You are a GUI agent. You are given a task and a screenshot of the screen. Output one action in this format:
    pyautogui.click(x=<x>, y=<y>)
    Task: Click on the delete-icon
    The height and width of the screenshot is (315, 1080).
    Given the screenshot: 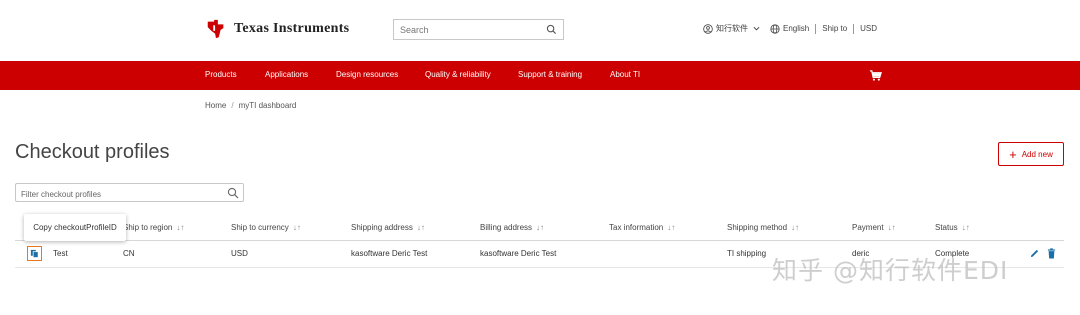 What is the action you would take?
    pyautogui.click(x=1051, y=253)
    